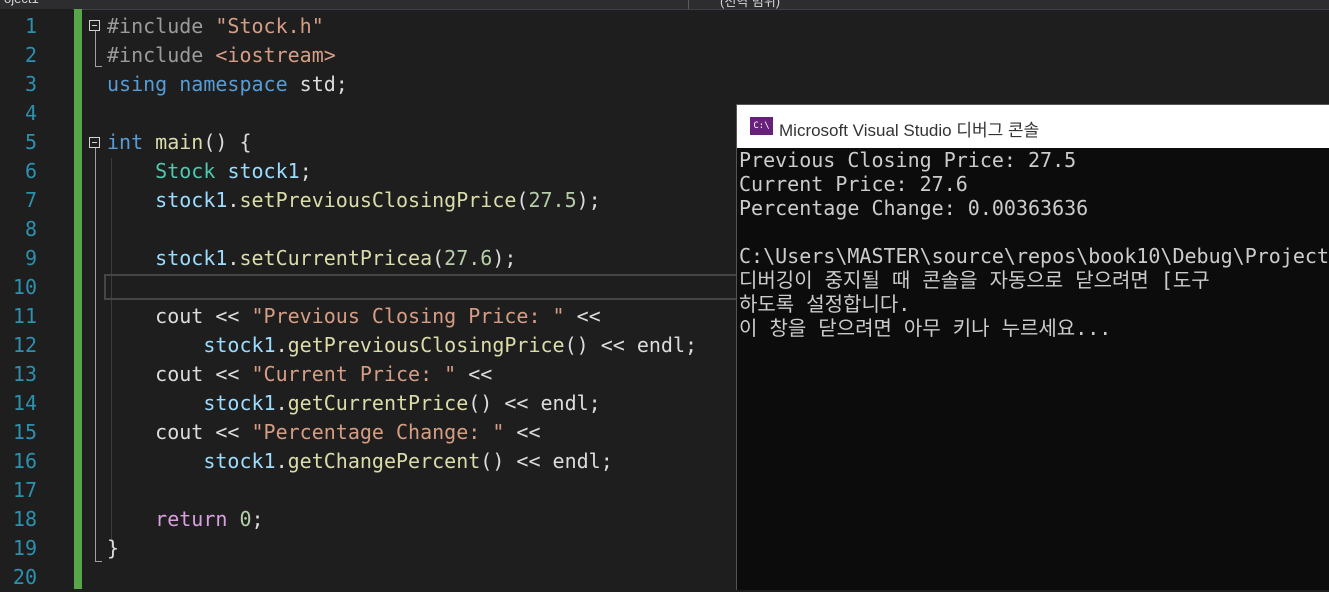  What do you see at coordinates (378, 403) in the screenshot?
I see `code-token: getCurrentPrice` at bounding box center [378, 403].